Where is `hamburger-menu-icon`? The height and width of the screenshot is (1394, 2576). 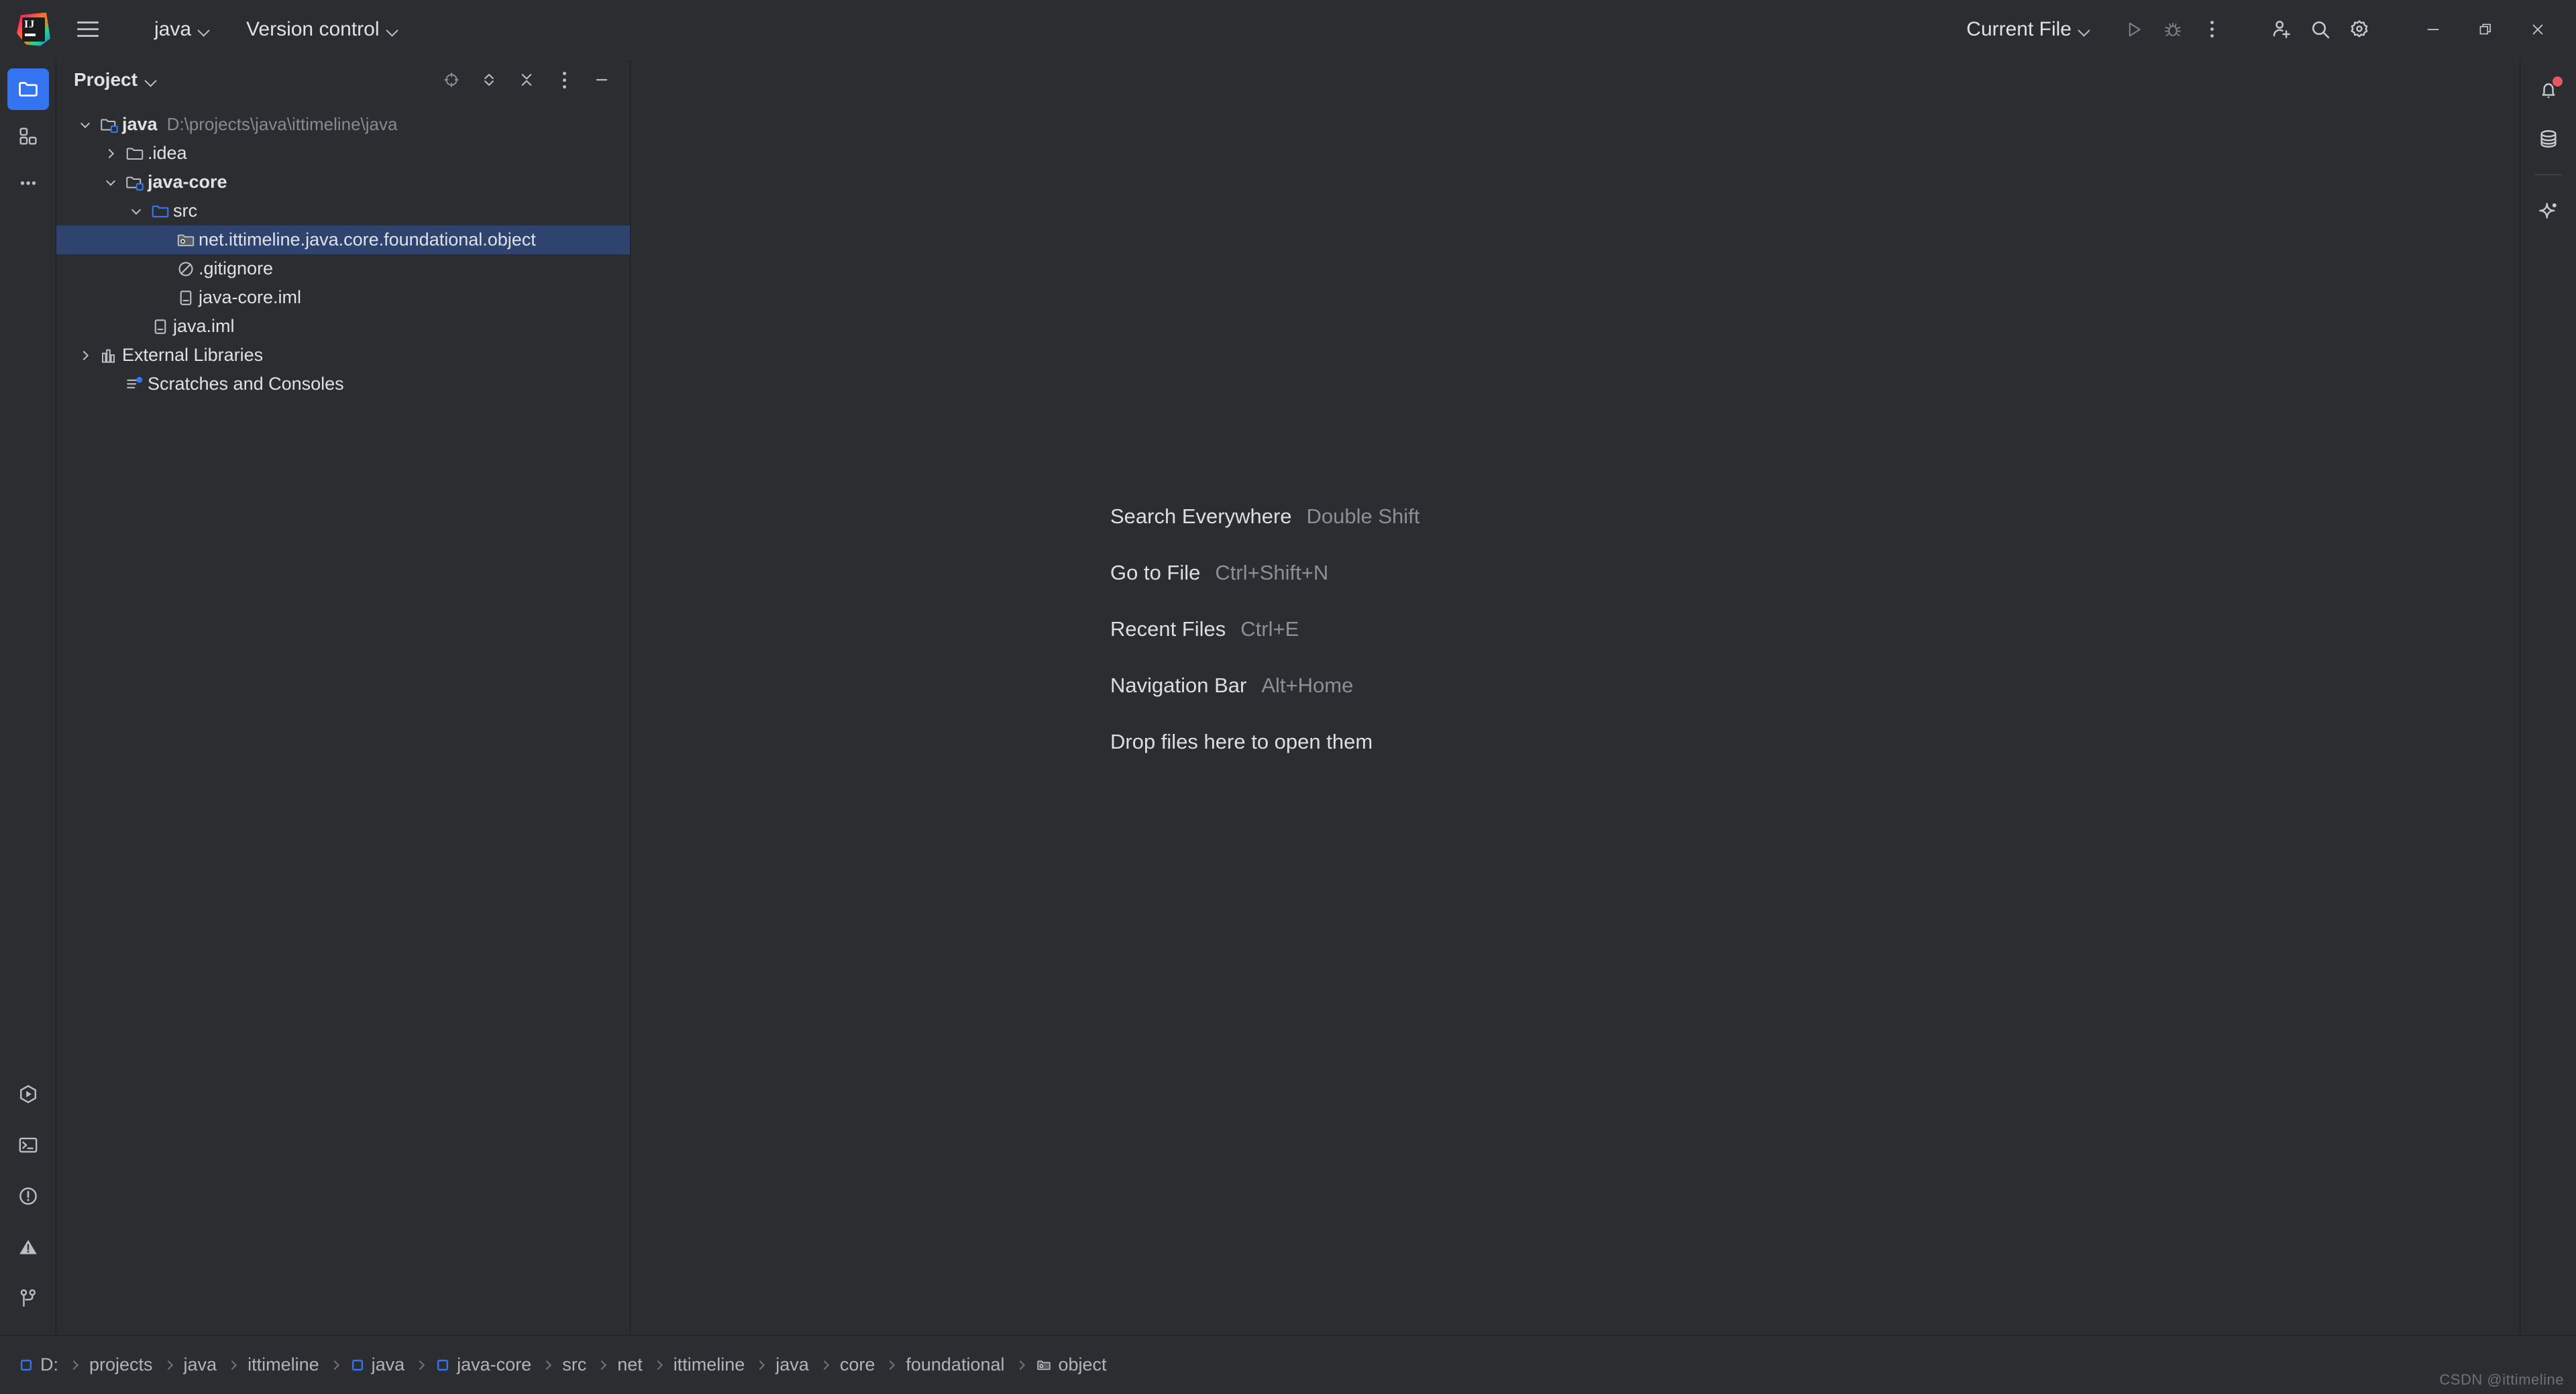
hamburger-menu-icon is located at coordinates (87, 29).